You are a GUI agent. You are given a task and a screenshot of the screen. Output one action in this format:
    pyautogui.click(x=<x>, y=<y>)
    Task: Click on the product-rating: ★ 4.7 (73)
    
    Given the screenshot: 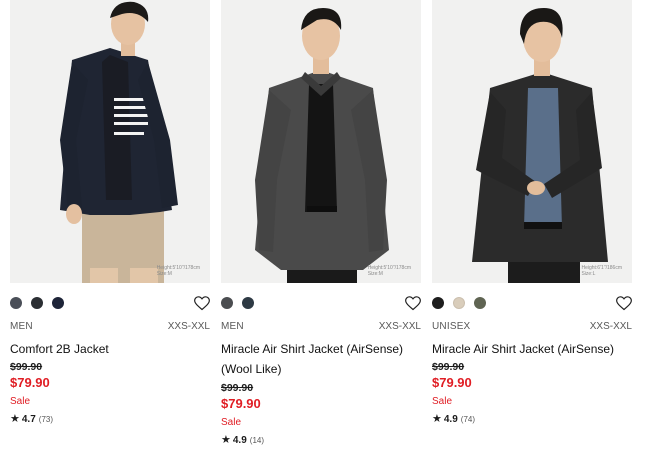 What is the action you would take?
    pyautogui.click(x=31, y=418)
    